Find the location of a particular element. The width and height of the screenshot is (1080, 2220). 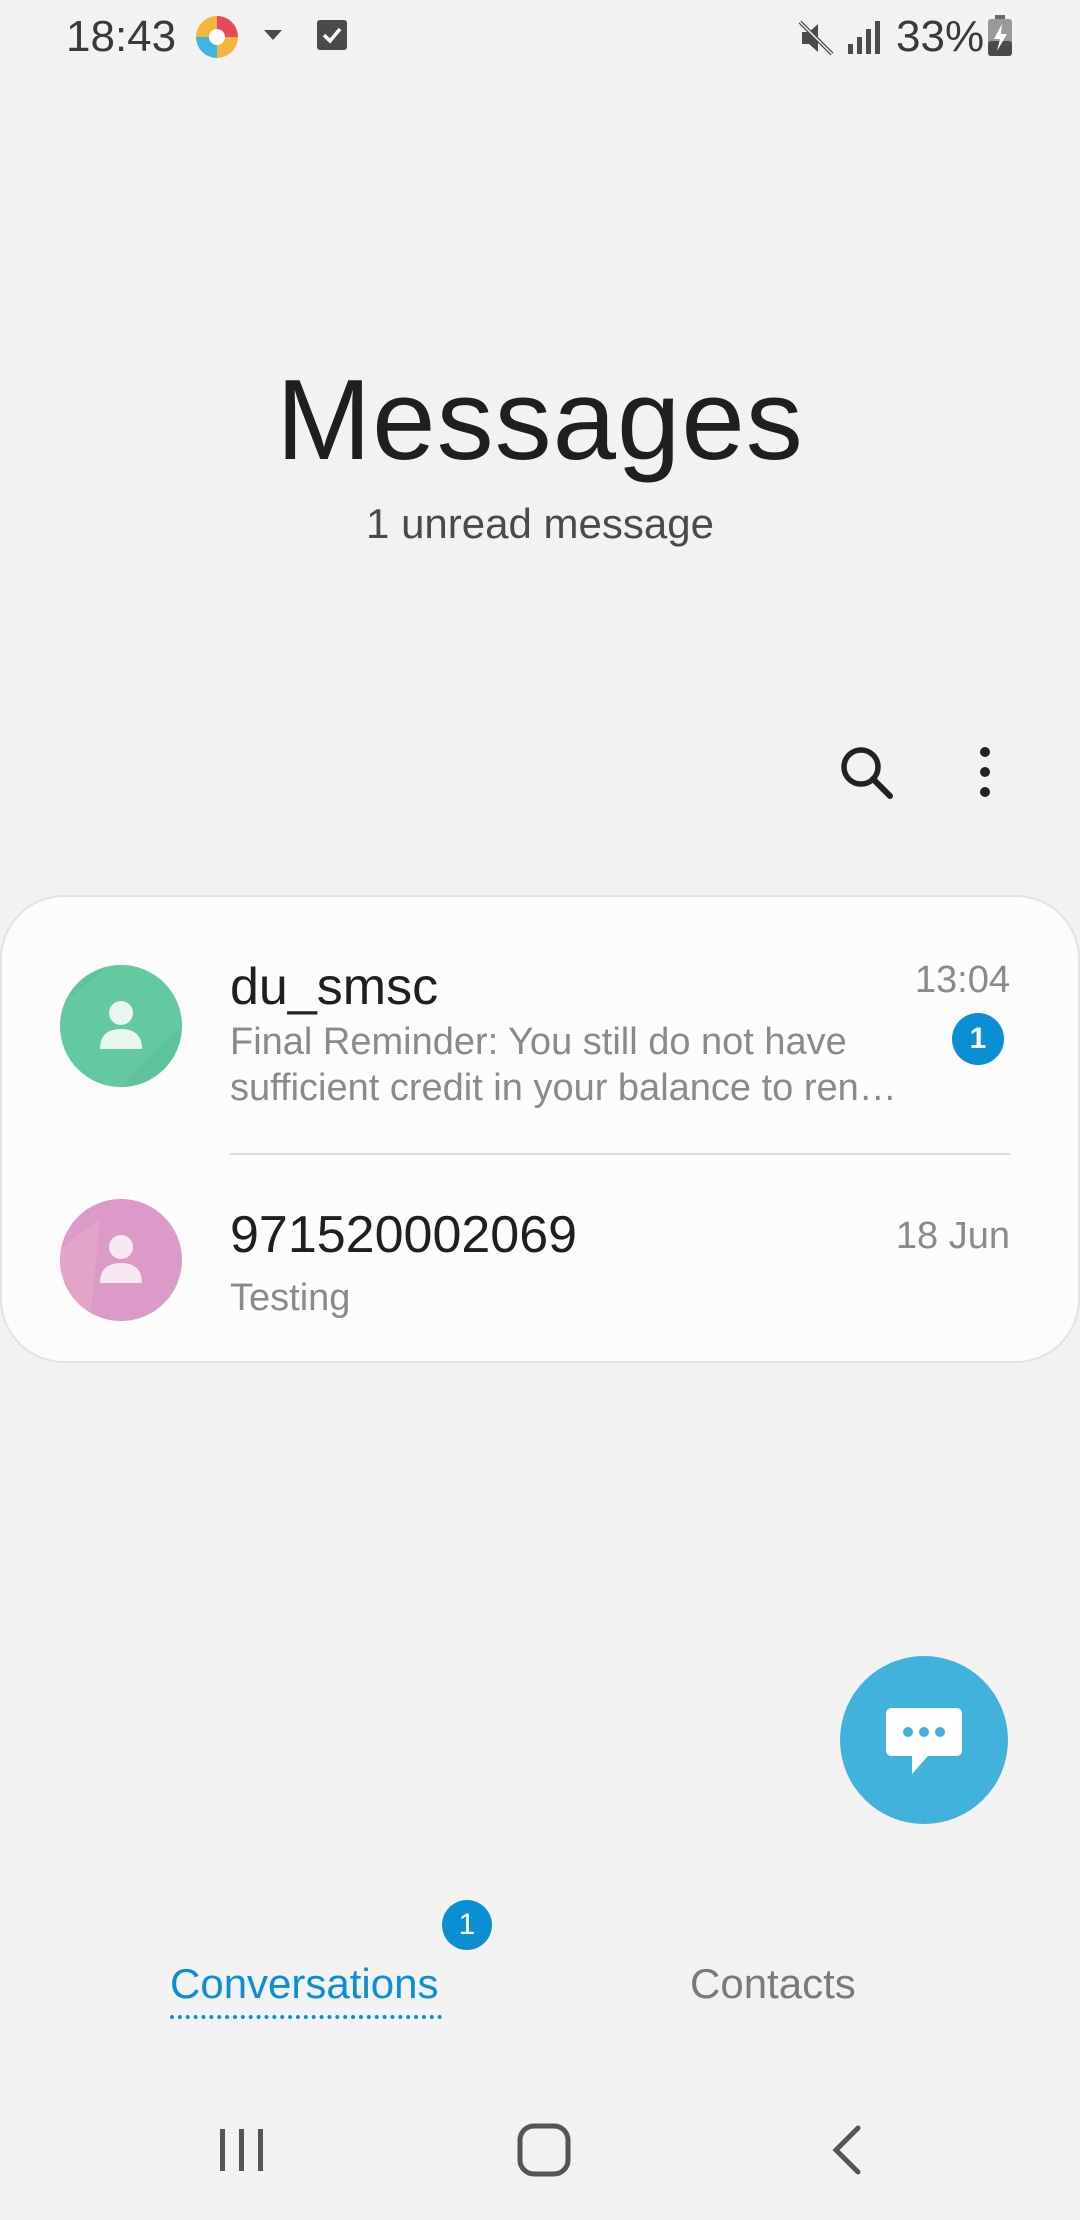

conversation-preview: Testing is located at coordinates (290, 1298).